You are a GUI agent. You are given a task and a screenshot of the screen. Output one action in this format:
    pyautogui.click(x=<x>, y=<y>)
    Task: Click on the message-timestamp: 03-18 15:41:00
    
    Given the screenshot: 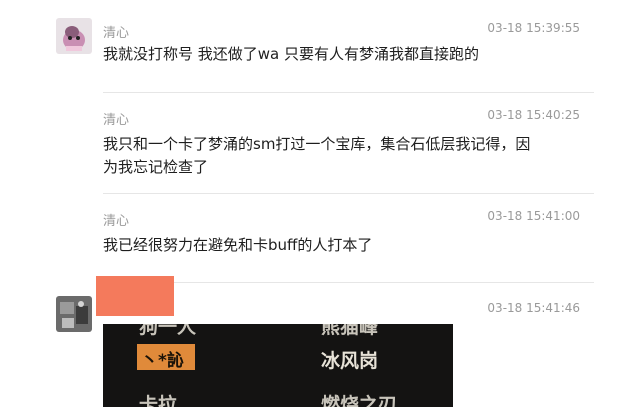 What is the action you would take?
    pyautogui.click(x=533, y=216)
    